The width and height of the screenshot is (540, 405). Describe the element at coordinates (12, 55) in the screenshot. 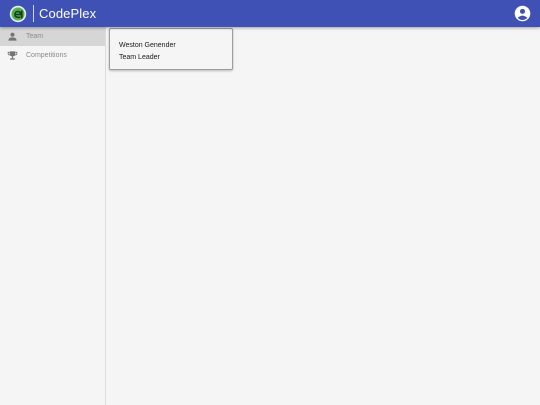

I see `trophy-icon` at that location.